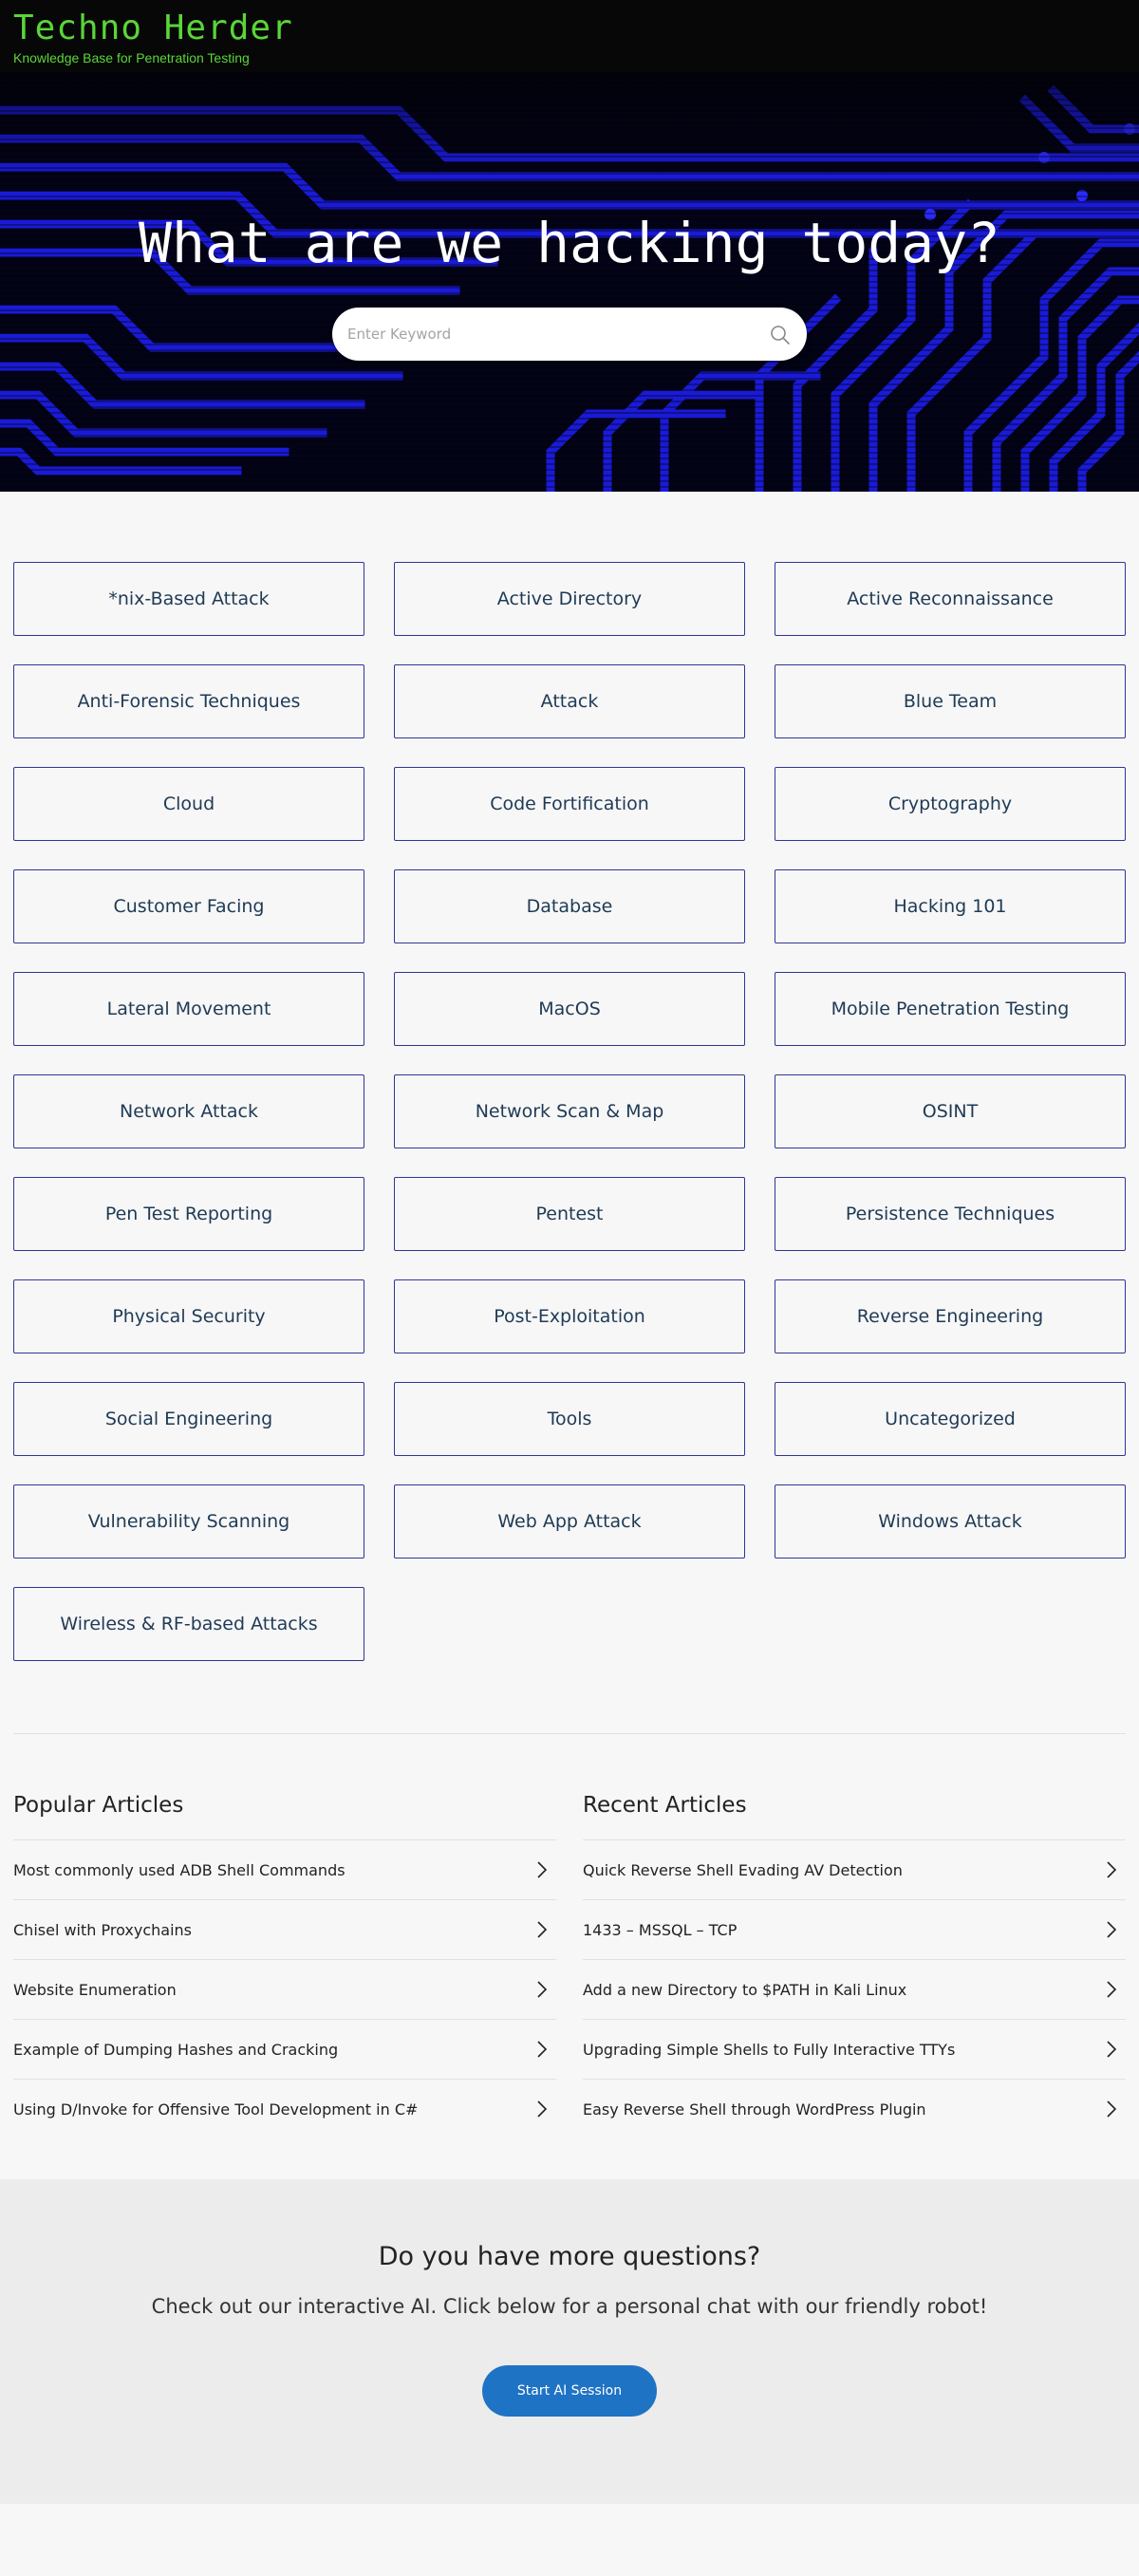 The image size is (1139, 2576). I want to click on article-link: Most commonly used ADB Shell Commands, so click(284, 1869).